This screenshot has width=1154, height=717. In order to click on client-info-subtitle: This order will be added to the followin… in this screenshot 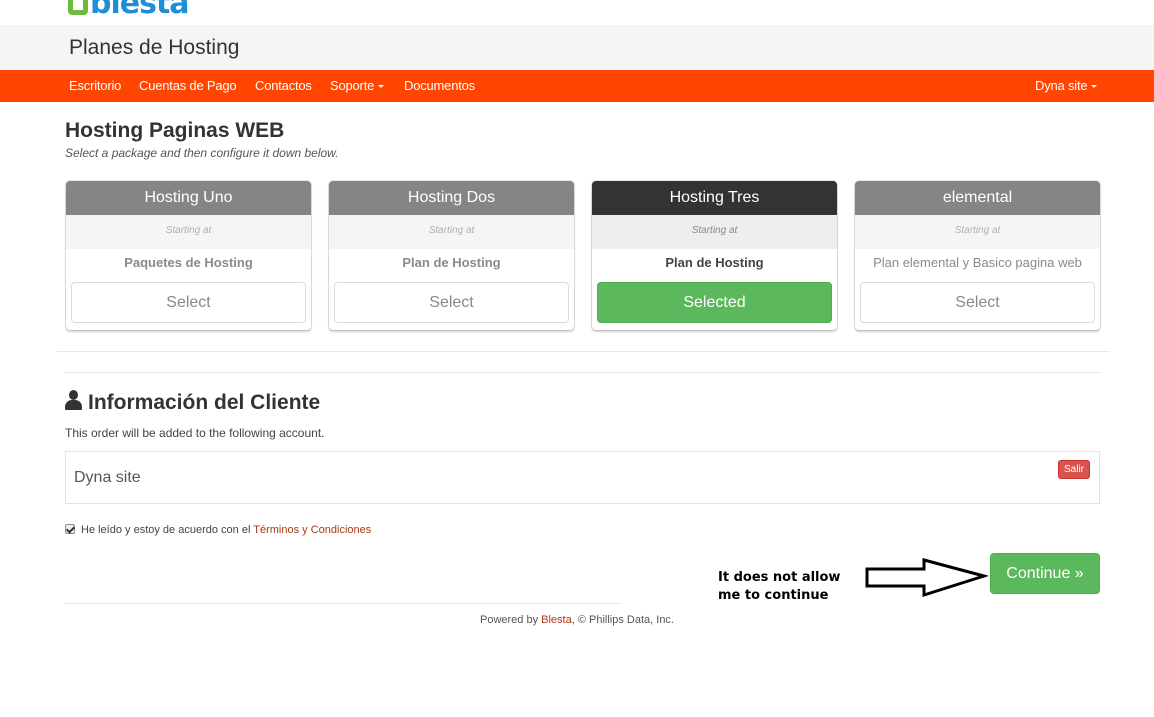, I will do `click(195, 433)`.